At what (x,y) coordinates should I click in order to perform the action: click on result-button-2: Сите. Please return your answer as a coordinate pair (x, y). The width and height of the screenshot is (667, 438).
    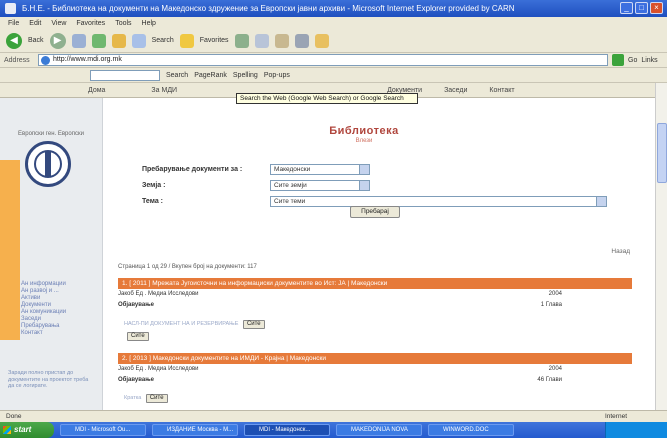
    Looking at the image, I should click on (138, 336).